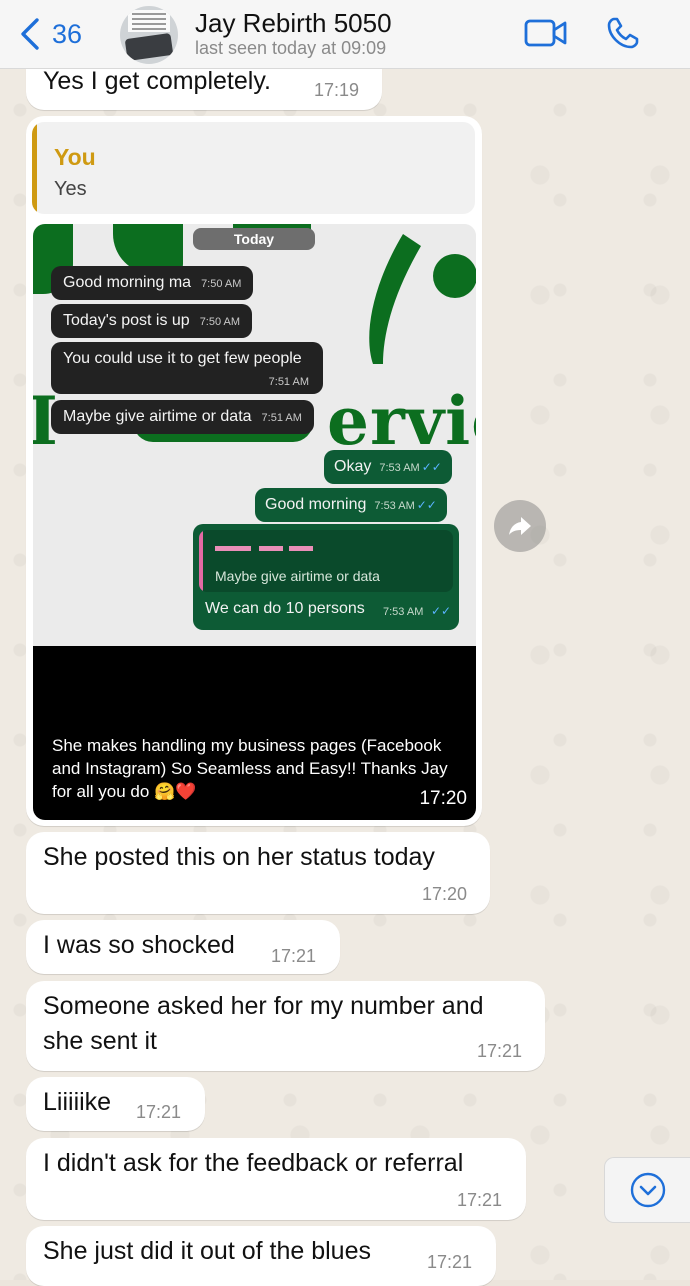 The height and width of the screenshot is (1286, 690). Describe the element at coordinates (70, 189) in the screenshot. I see `quote-text: Yes` at that location.